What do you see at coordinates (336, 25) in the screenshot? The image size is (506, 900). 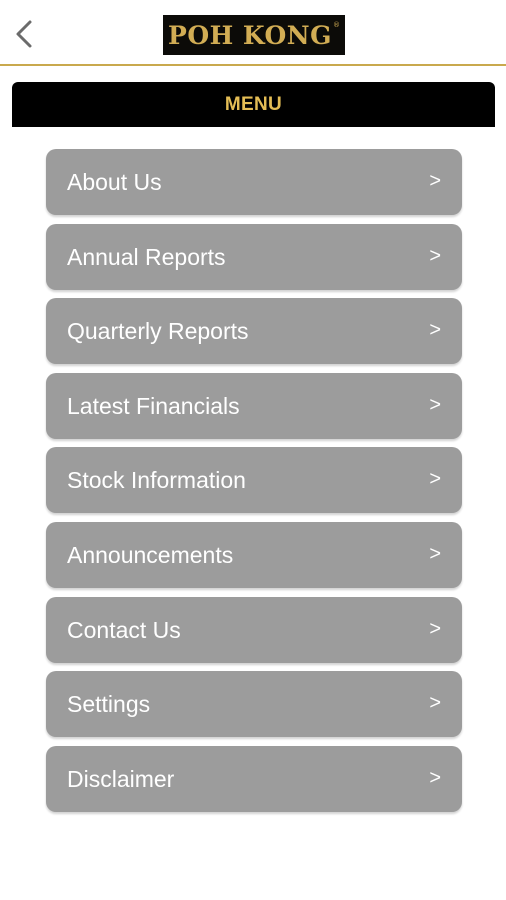 I see `registered-mark: ®` at bounding box center [336, 25].